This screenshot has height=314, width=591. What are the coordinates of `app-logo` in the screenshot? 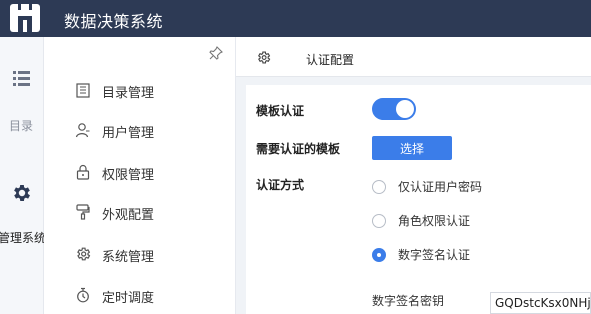 It's located at (25, 18).